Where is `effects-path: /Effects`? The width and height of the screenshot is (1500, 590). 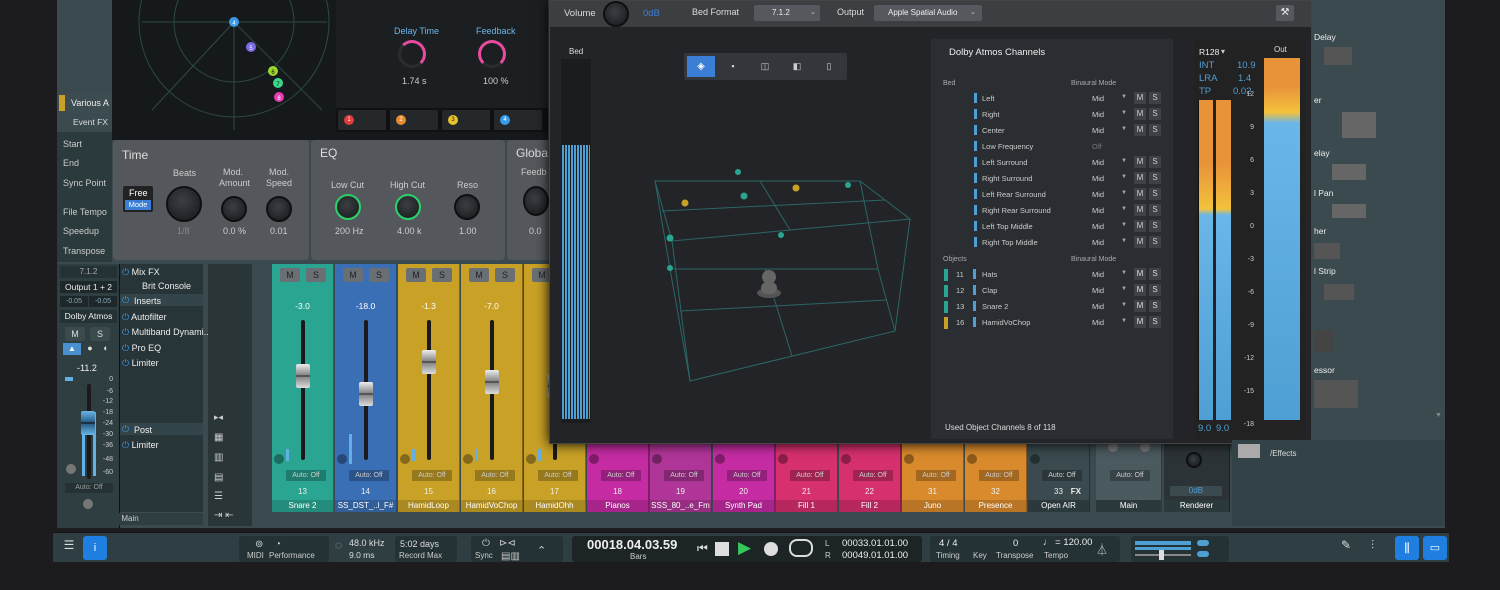 effects-path: /Effects is located at coordinates (1283, 453).